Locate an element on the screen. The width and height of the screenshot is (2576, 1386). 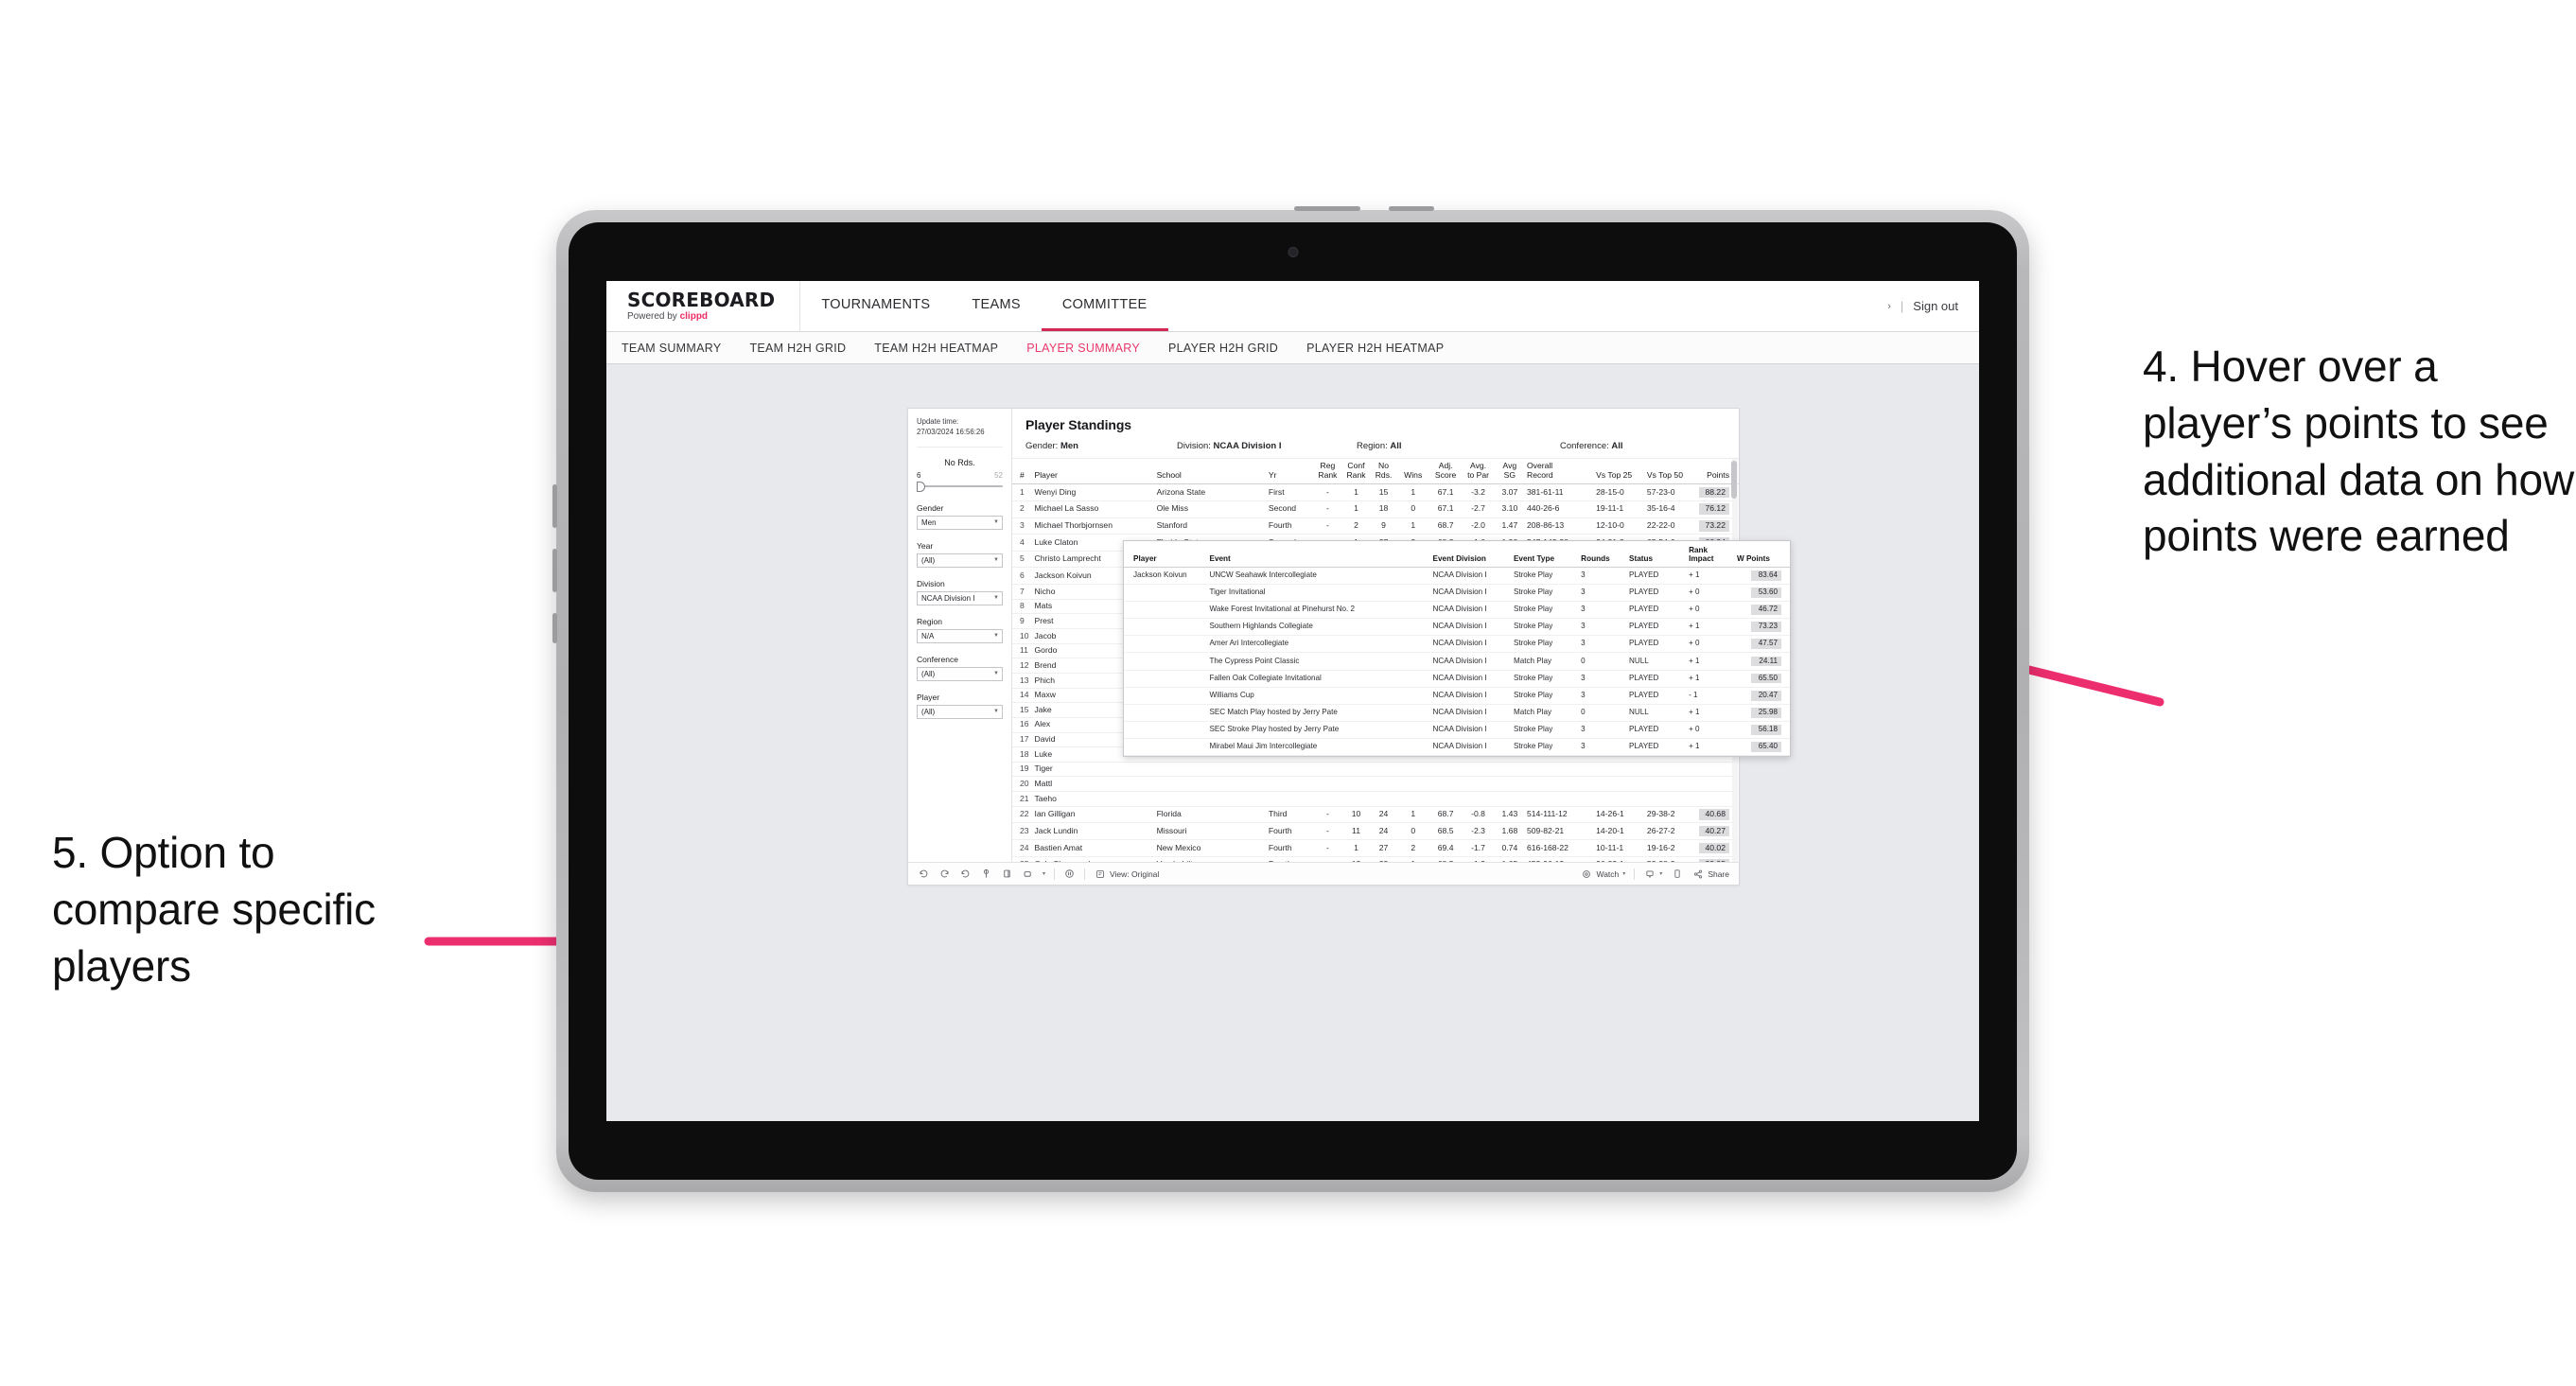
points-chip: 73.22 is located at coordinates (1714, 526).